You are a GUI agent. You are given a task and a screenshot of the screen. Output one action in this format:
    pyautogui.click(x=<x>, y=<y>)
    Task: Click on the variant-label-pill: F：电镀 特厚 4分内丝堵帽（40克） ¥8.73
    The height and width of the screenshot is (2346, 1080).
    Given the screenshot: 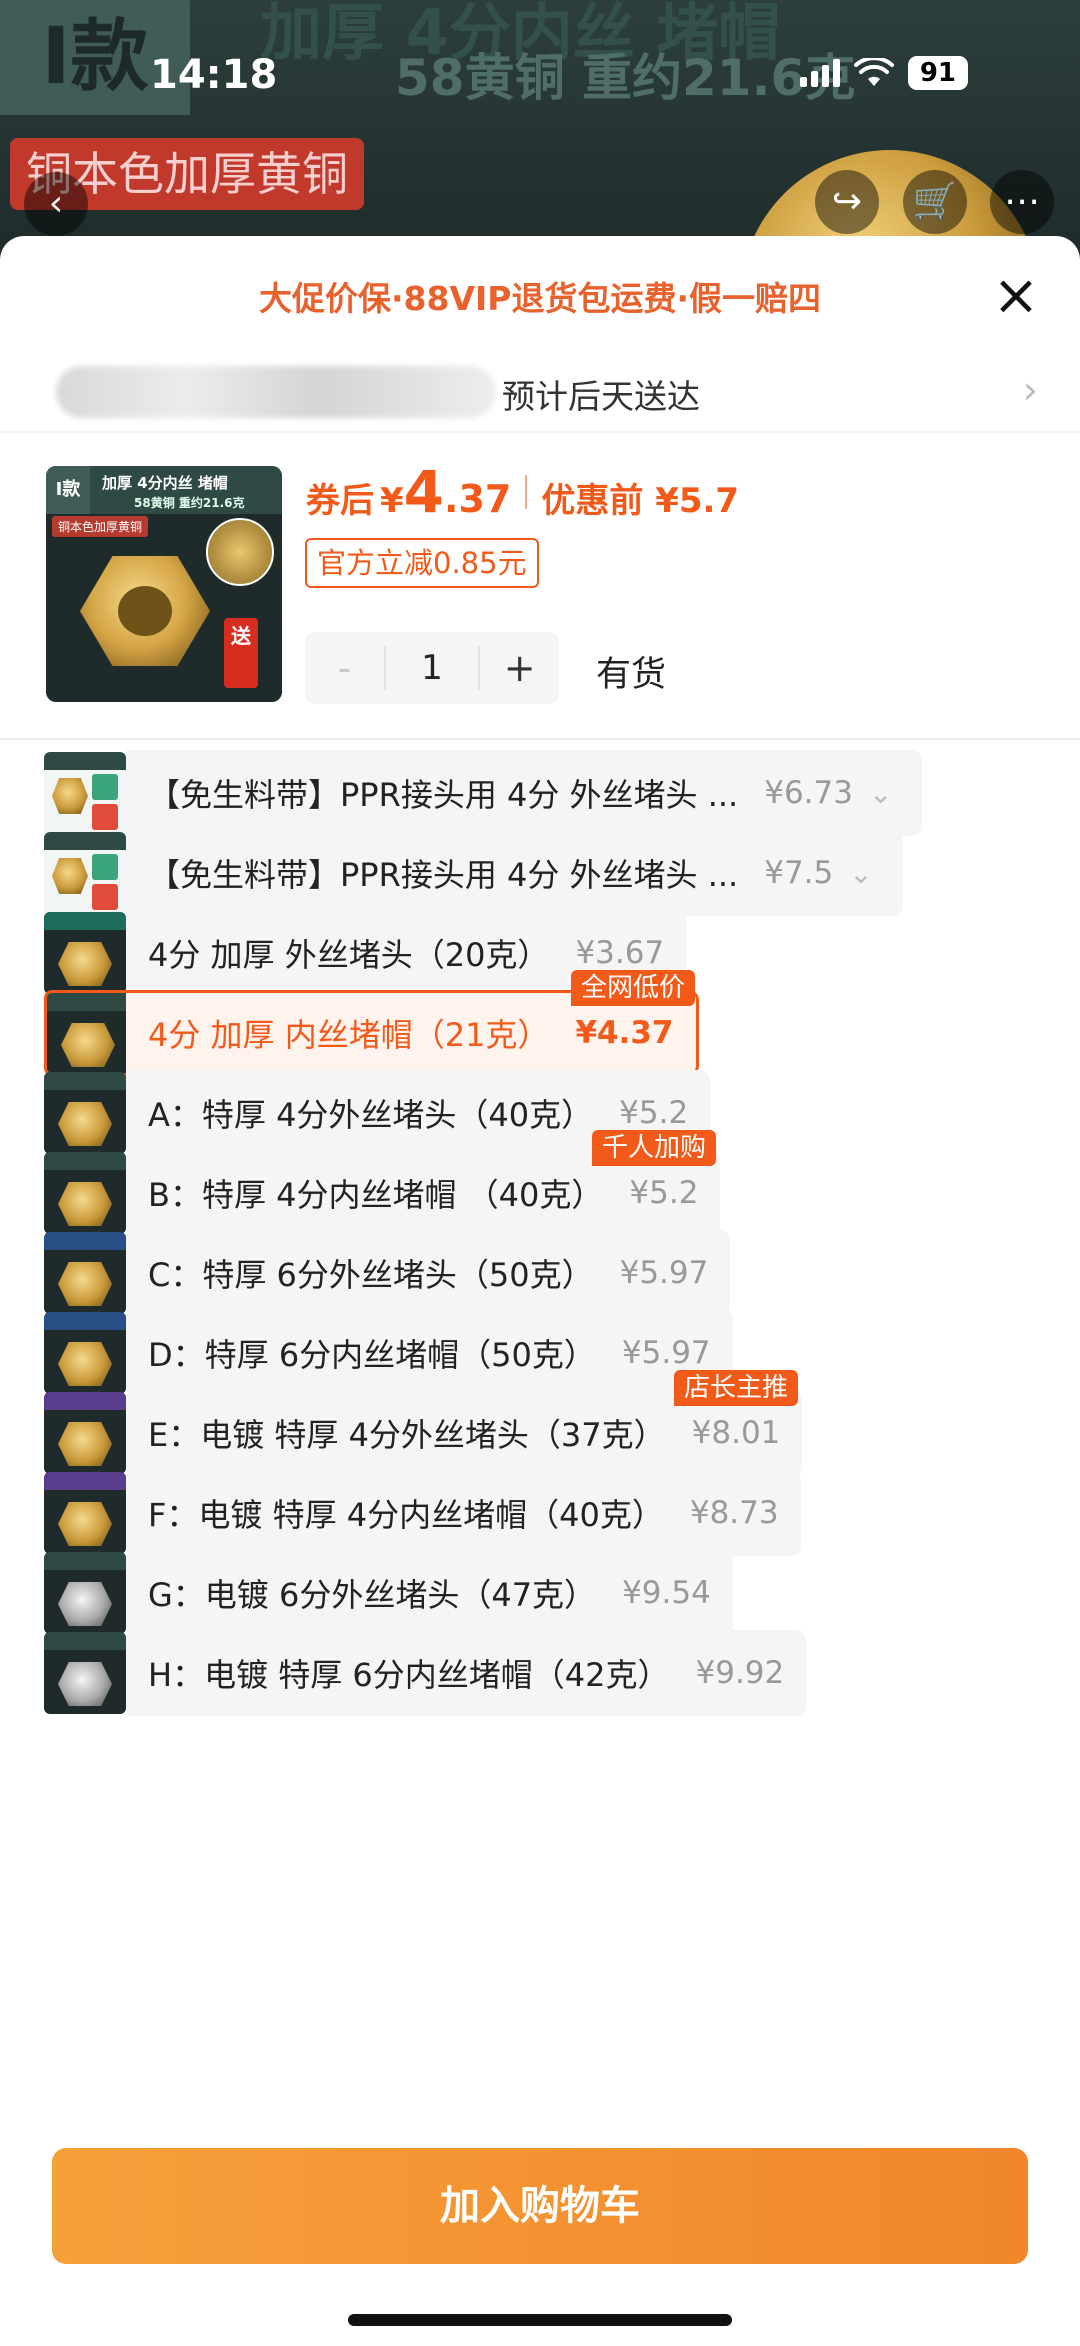 What is the action you would take?
    pyautogui.click(x=463, y=1513)
    